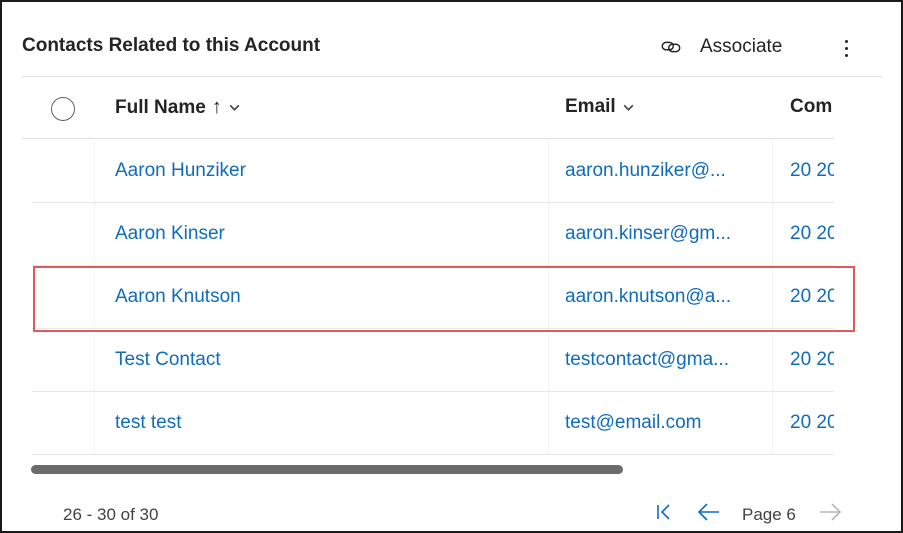 The height and width of the screenshot is (533, 903). I want to click on associate-label: Associate, so click(741, 46).